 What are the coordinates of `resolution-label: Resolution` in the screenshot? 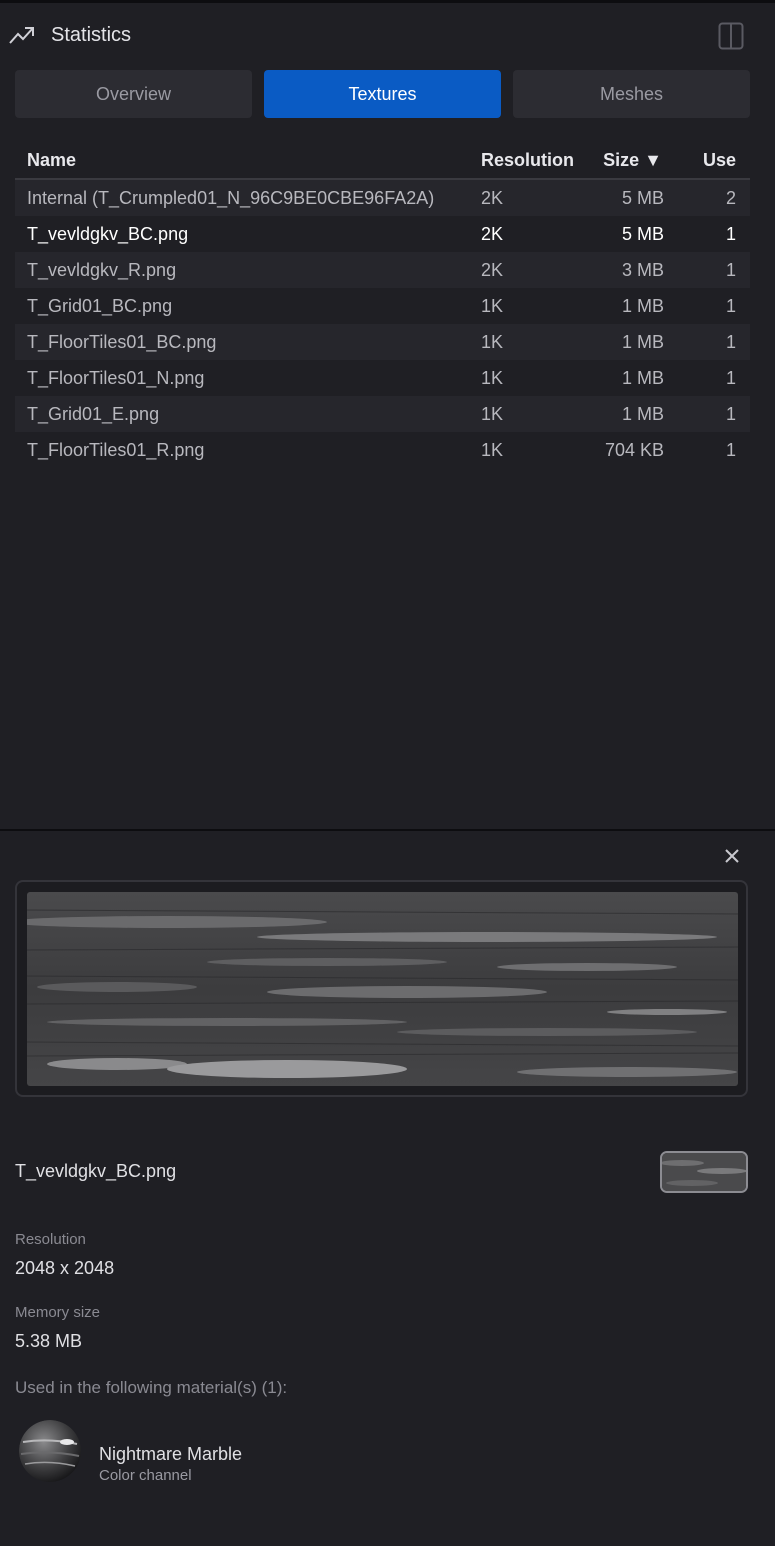 It's located at (50, 1239).